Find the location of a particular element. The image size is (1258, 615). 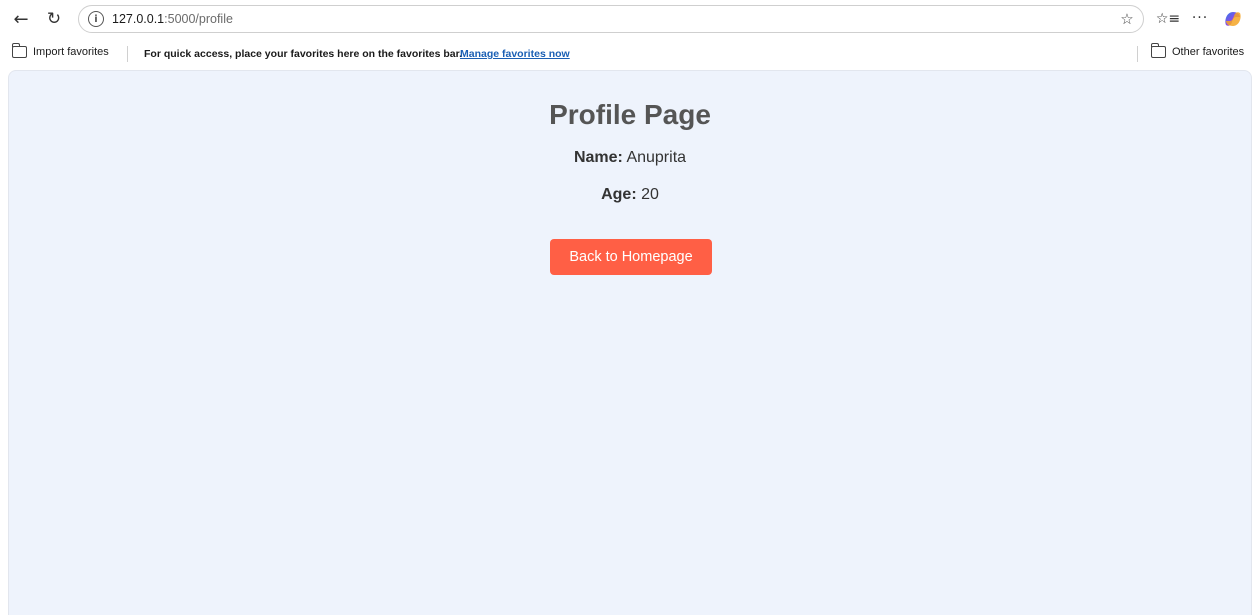

age-value: 20 is located at coordinates (650, 194).